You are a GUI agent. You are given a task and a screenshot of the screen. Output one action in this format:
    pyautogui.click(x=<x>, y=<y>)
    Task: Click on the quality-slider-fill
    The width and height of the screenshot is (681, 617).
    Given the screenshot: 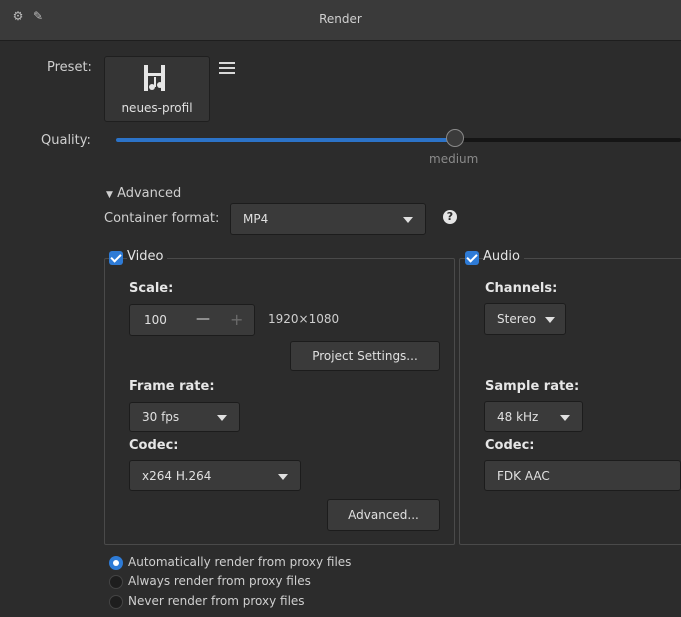 What is the action you would take?
    pyautogui.click(x=285, y=140)
    